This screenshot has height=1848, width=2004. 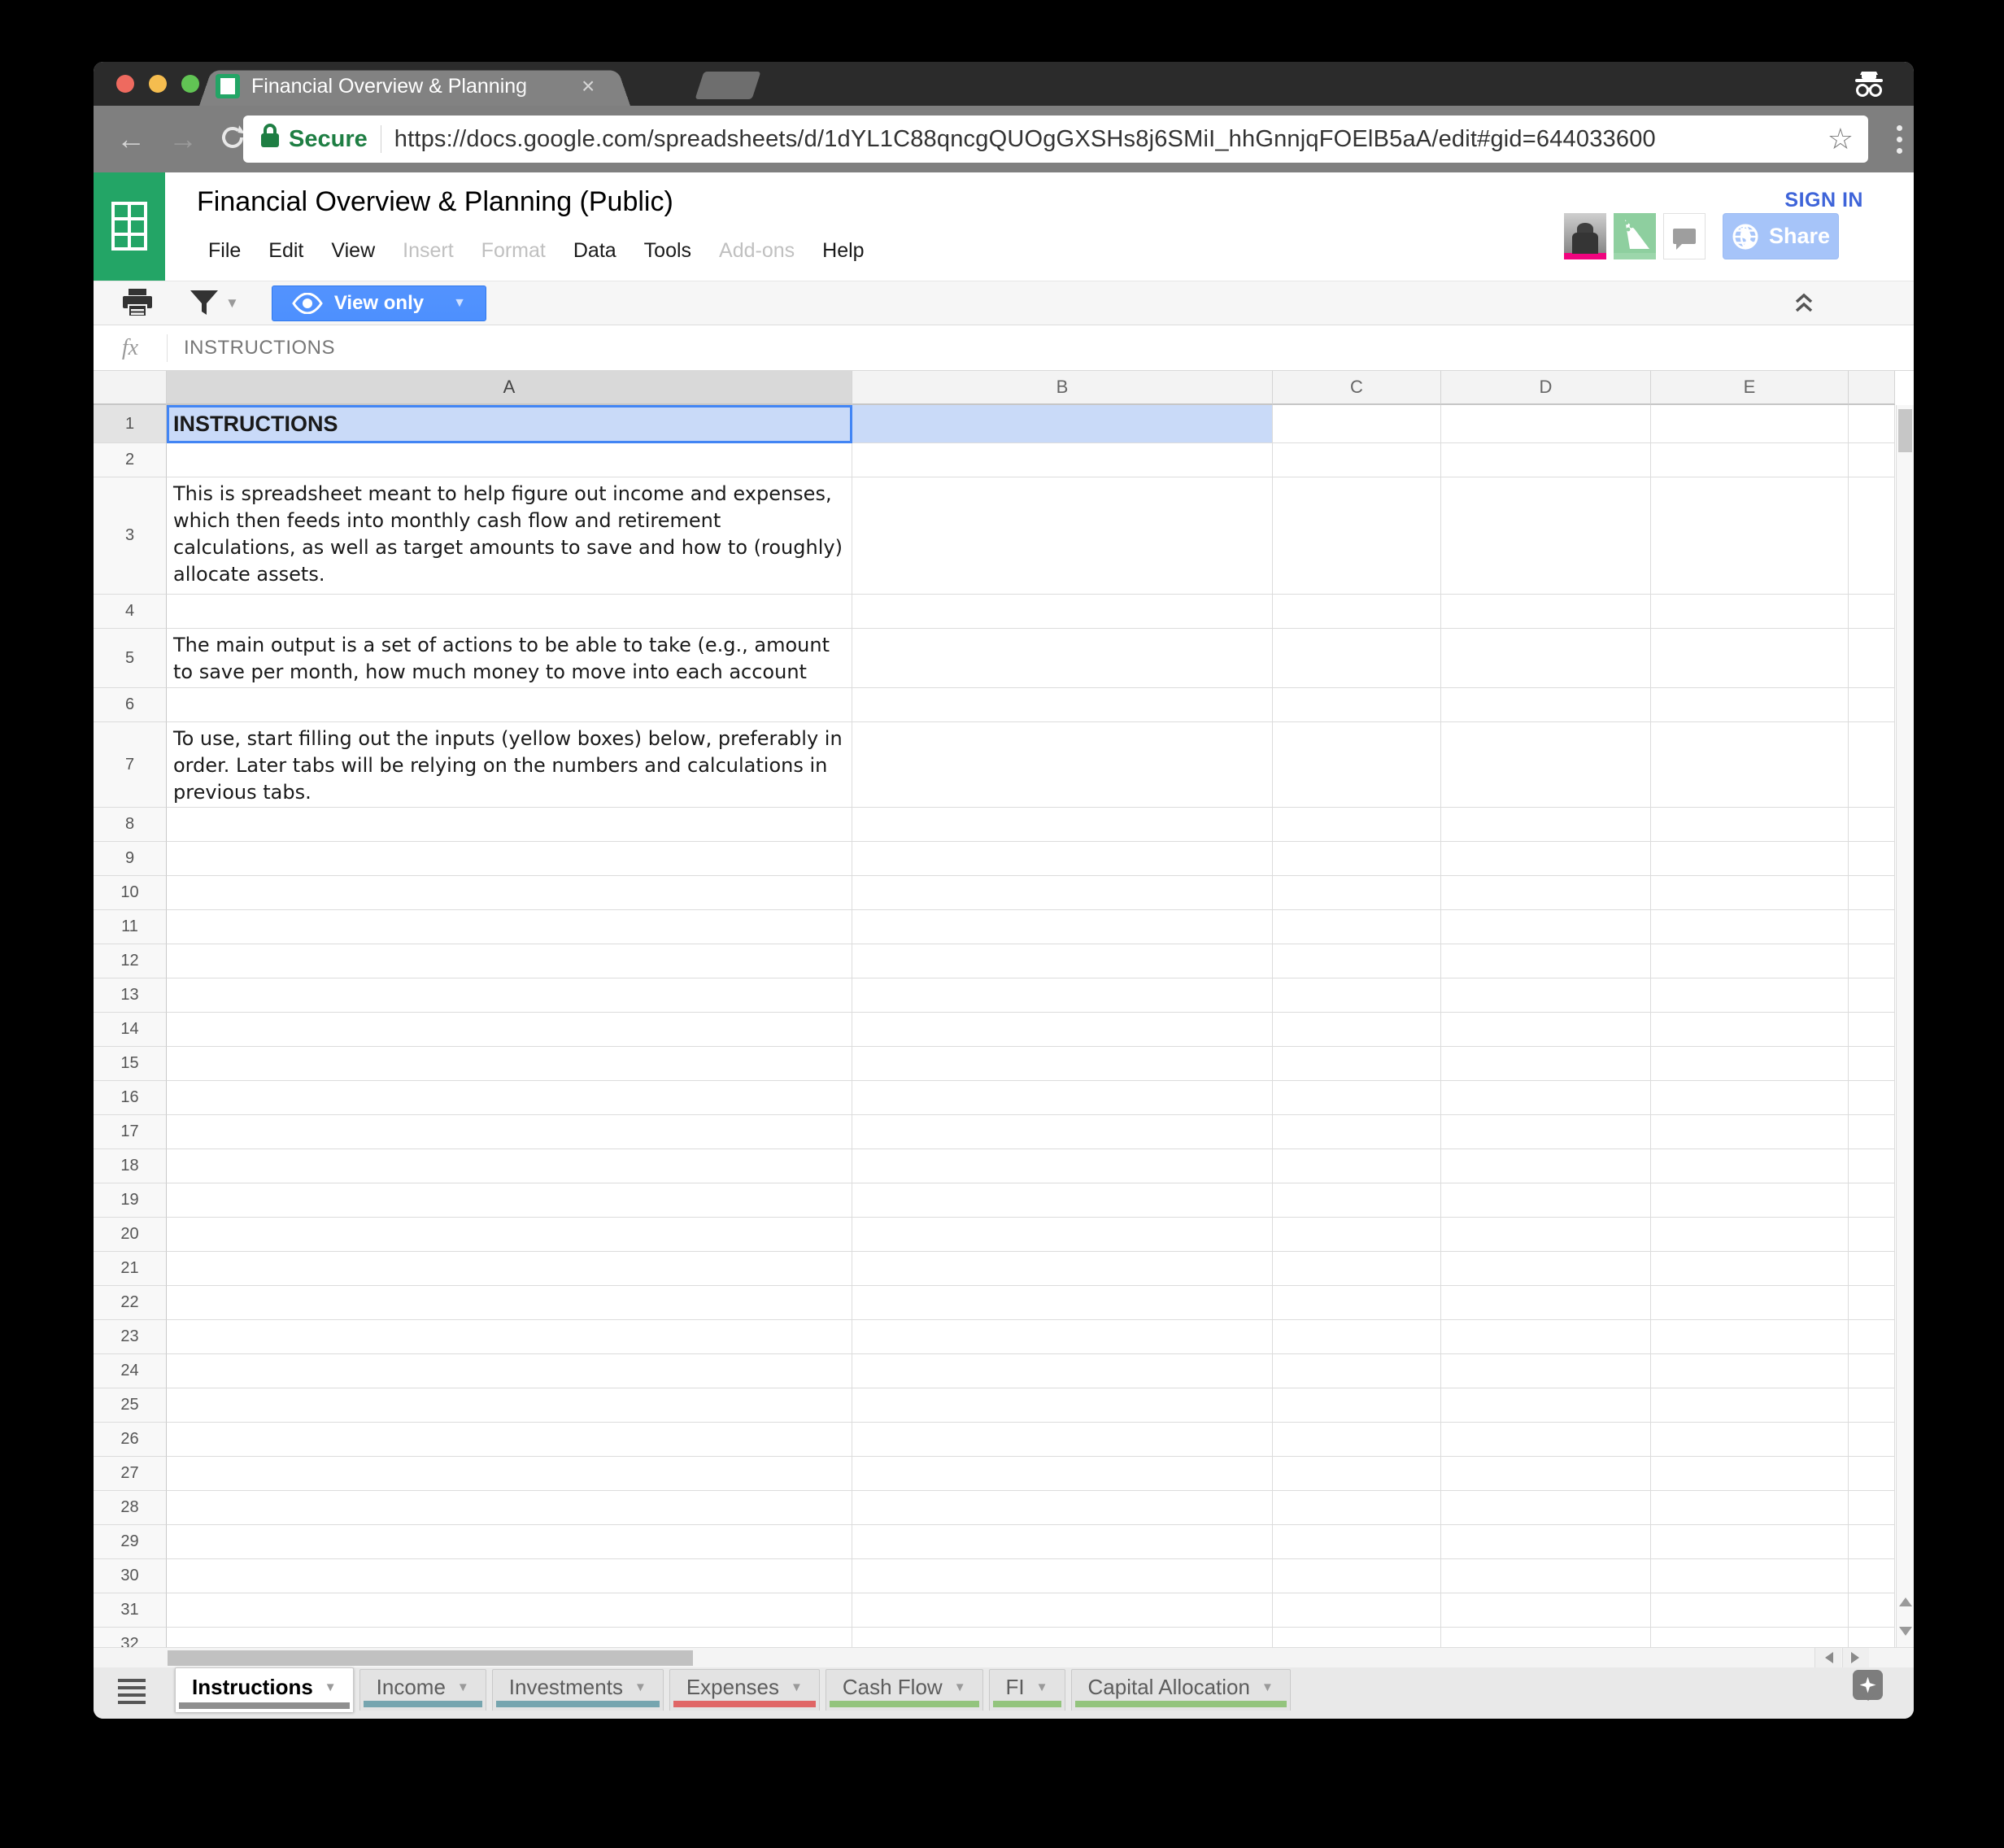 What do you see at coordinates (1685, 236) in the screenshot?
I see `comments-button` at bounding box center [1685, 236].